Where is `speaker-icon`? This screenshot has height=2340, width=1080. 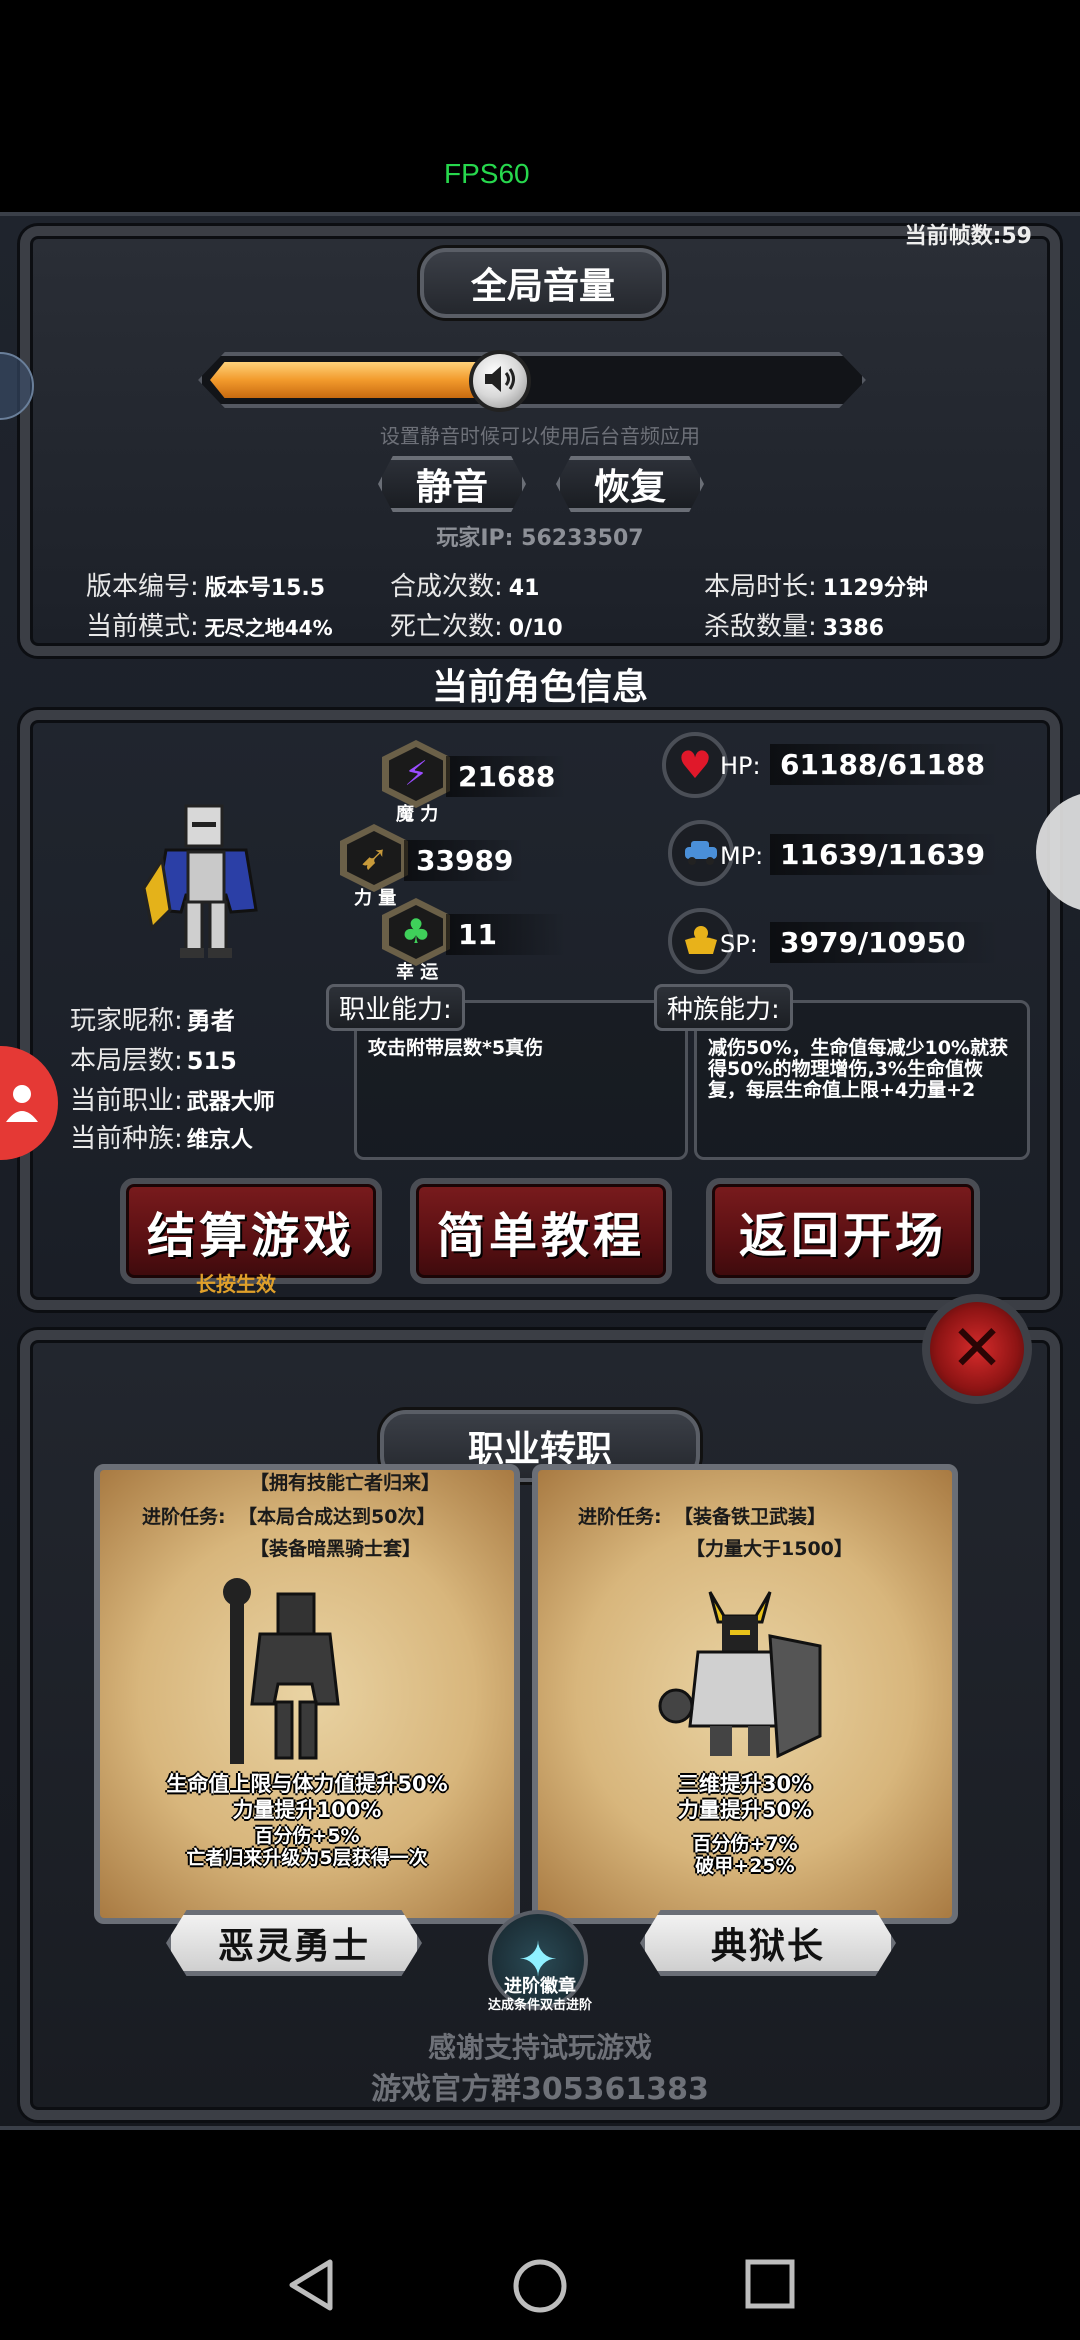 speaker-icon is located at coordinates (500, 381).